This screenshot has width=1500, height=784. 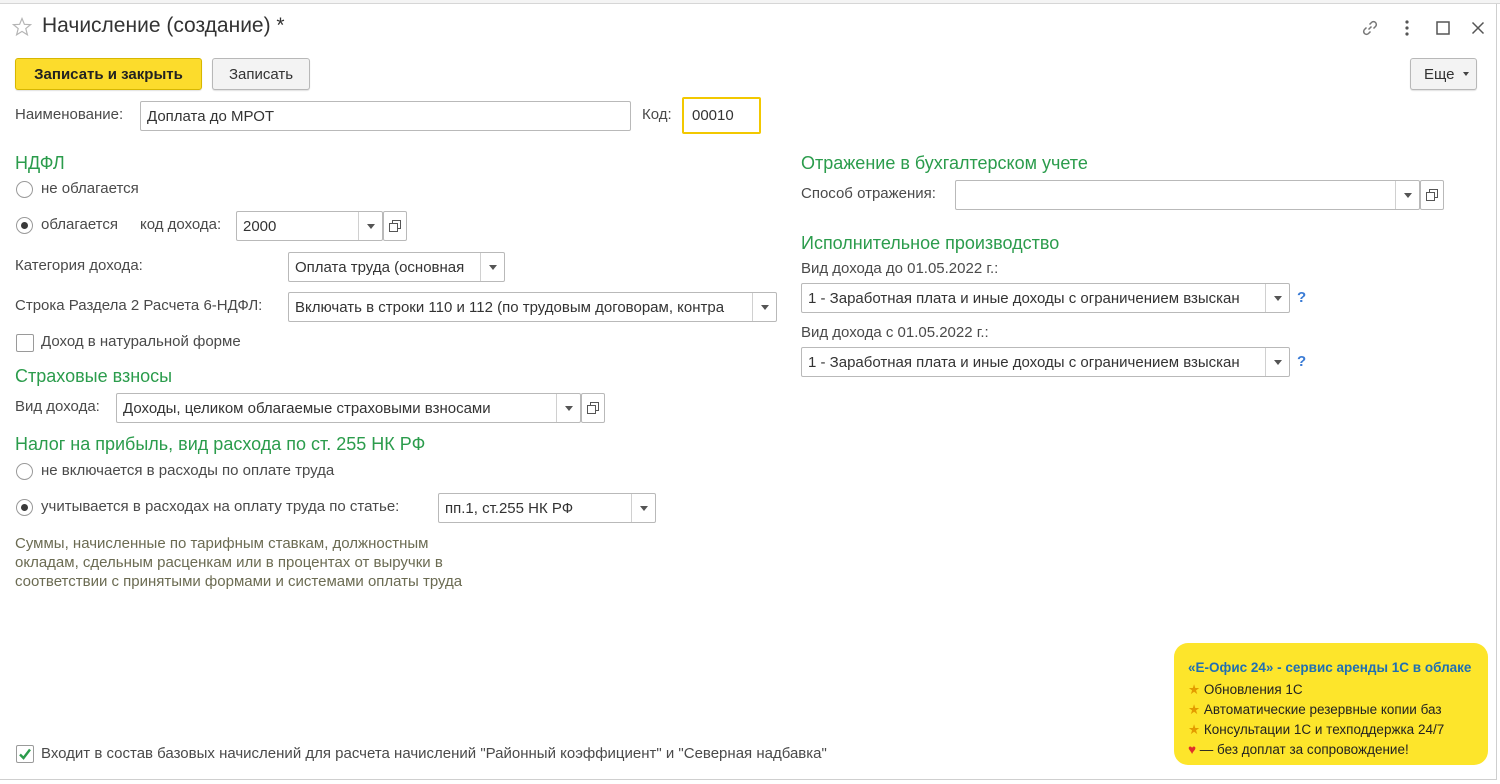 I want to click on promo-item-4: ♥ — без доплат за сопровождение!, so click(x=1333, y=750).